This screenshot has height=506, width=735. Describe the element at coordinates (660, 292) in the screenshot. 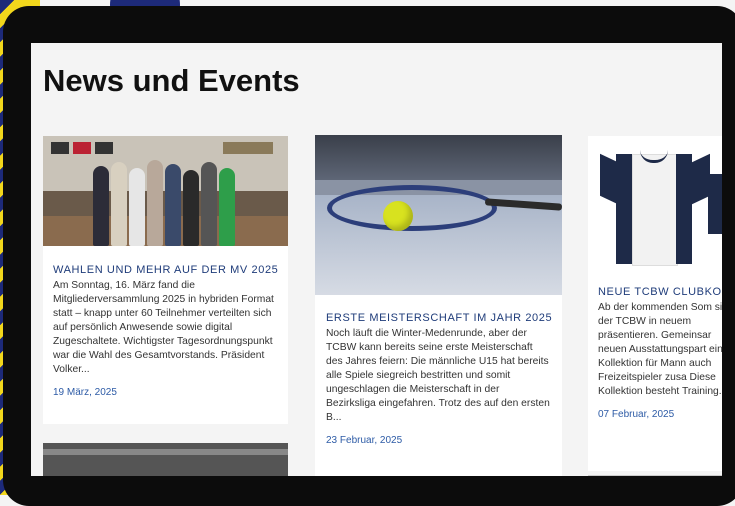

I see `card-title: NEUE TCBW CLUBKOL` at that location.